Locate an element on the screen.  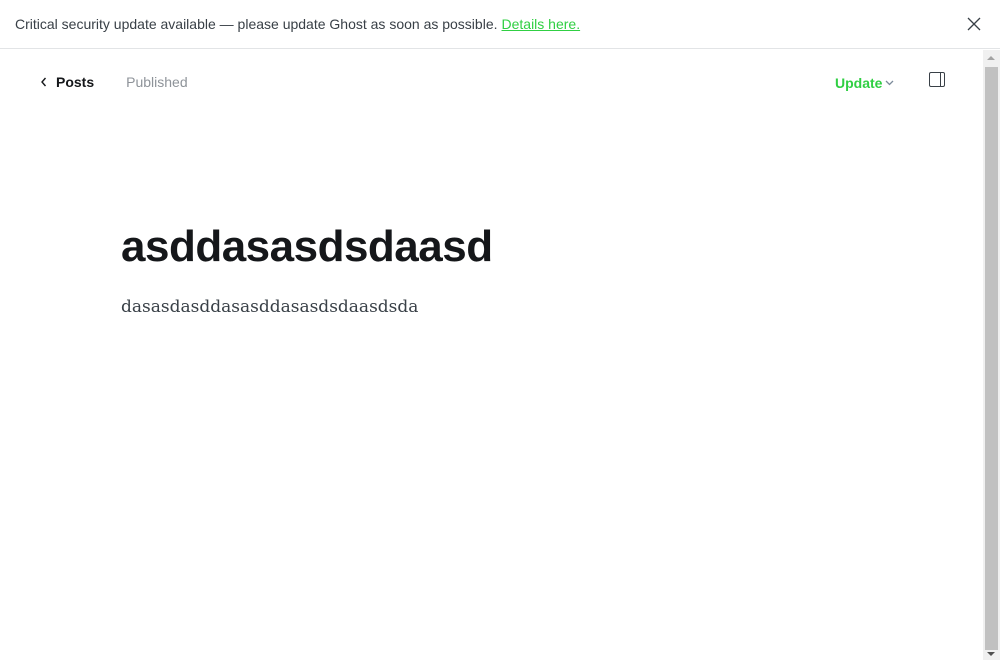
scroll-down-icon is located at coordinates (991, 654).